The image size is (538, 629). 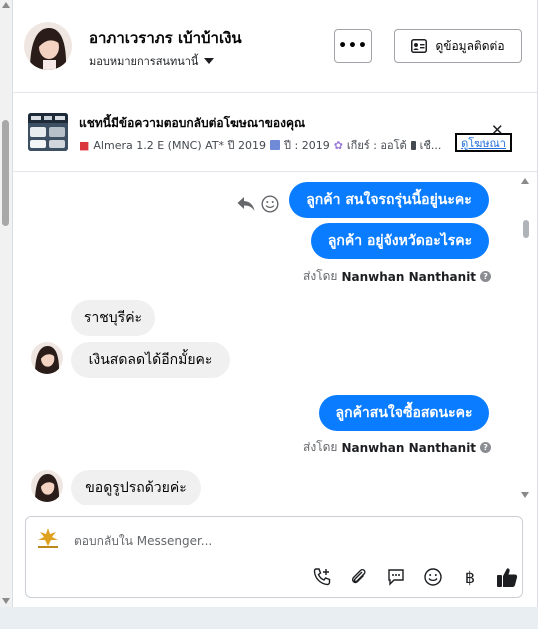 What do you see at coordinates (419, 46) in the screenshot?
I see `contact-card-icon` at bounding box center [419, 46].